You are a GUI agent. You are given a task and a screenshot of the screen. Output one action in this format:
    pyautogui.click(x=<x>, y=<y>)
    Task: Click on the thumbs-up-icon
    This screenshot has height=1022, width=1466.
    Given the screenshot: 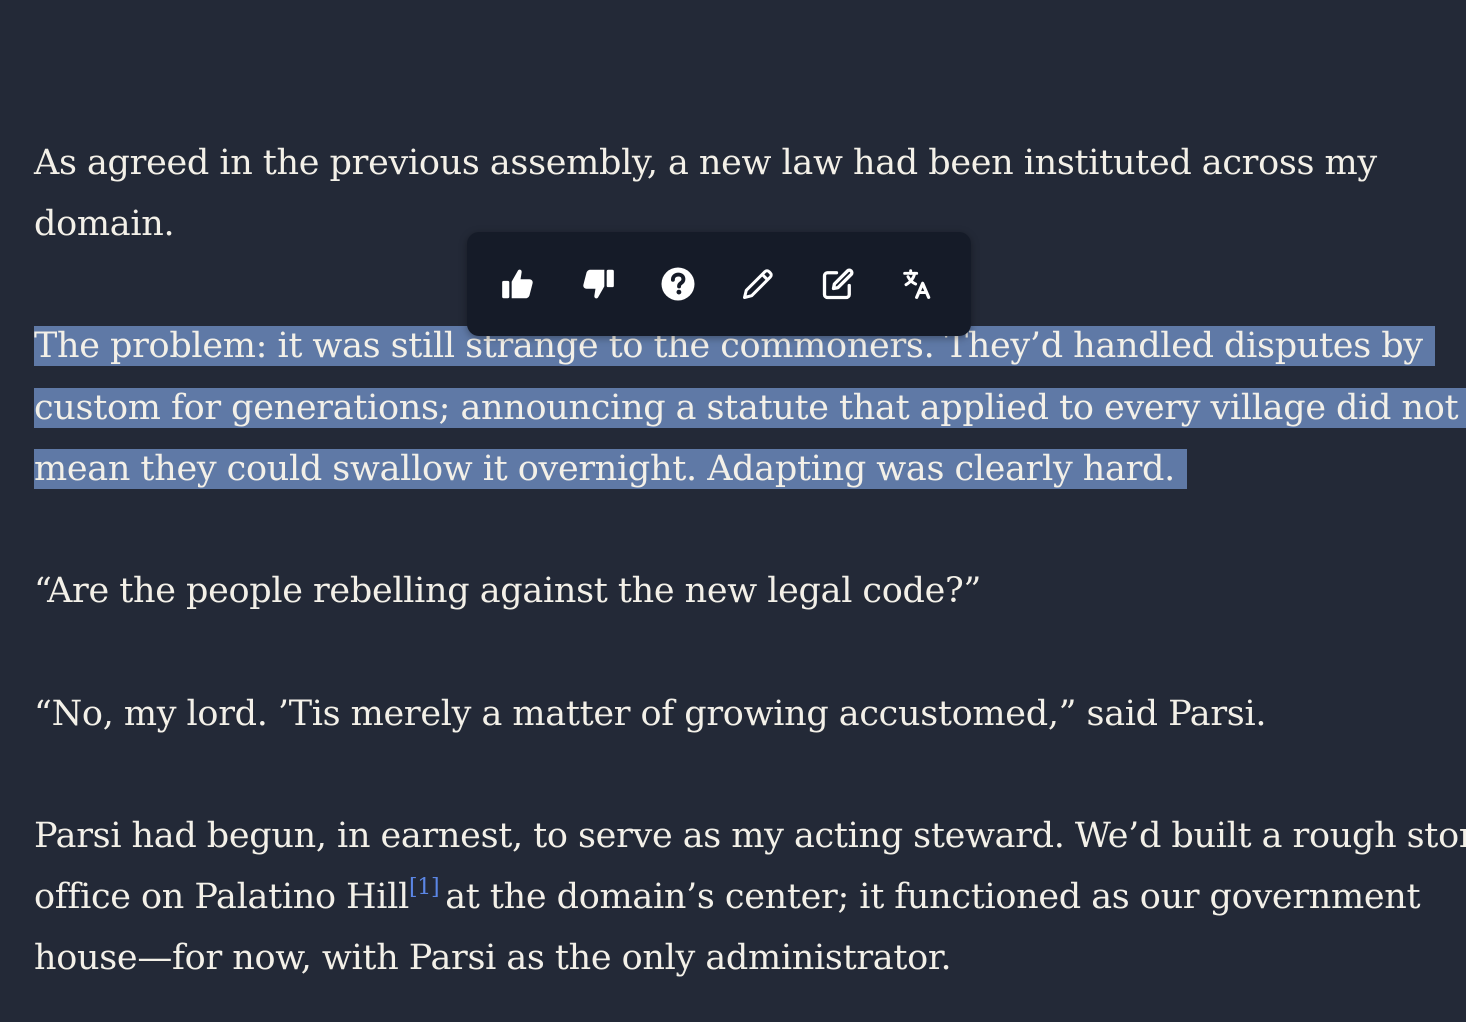 What is the action you would take?
    pyautogui.click(x=517, y=284)
    